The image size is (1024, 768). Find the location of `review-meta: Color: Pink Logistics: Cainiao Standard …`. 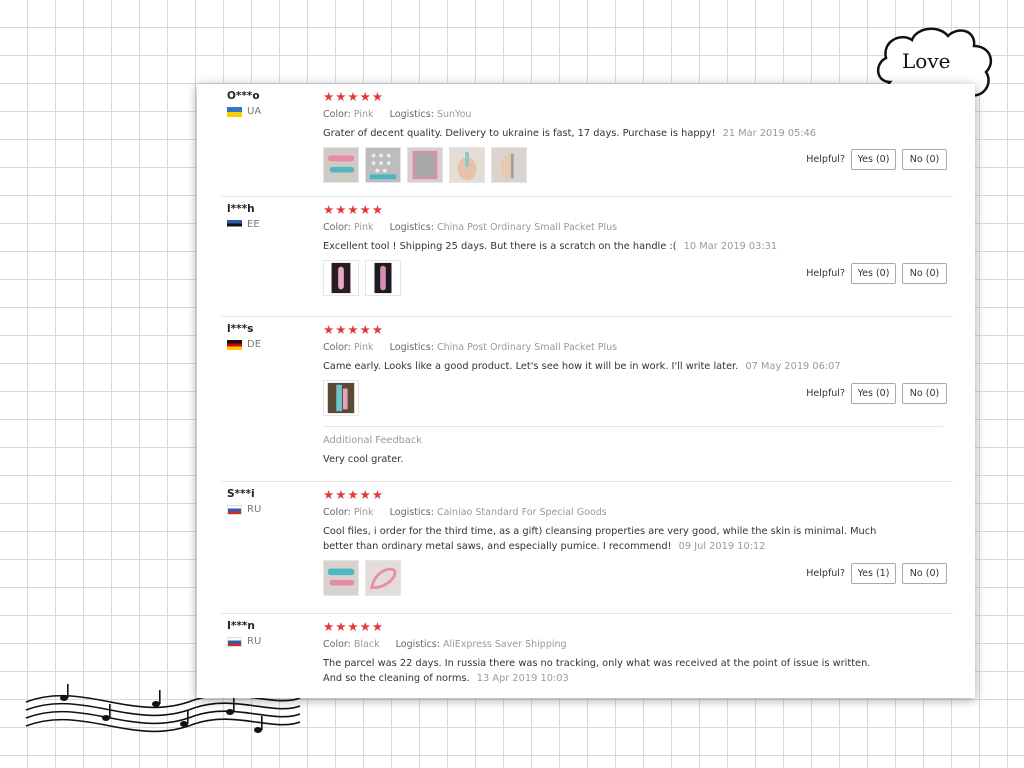

review-meta: Color: Pink Logistics: Cainiao Standard … is located at coordinates (633, 512).